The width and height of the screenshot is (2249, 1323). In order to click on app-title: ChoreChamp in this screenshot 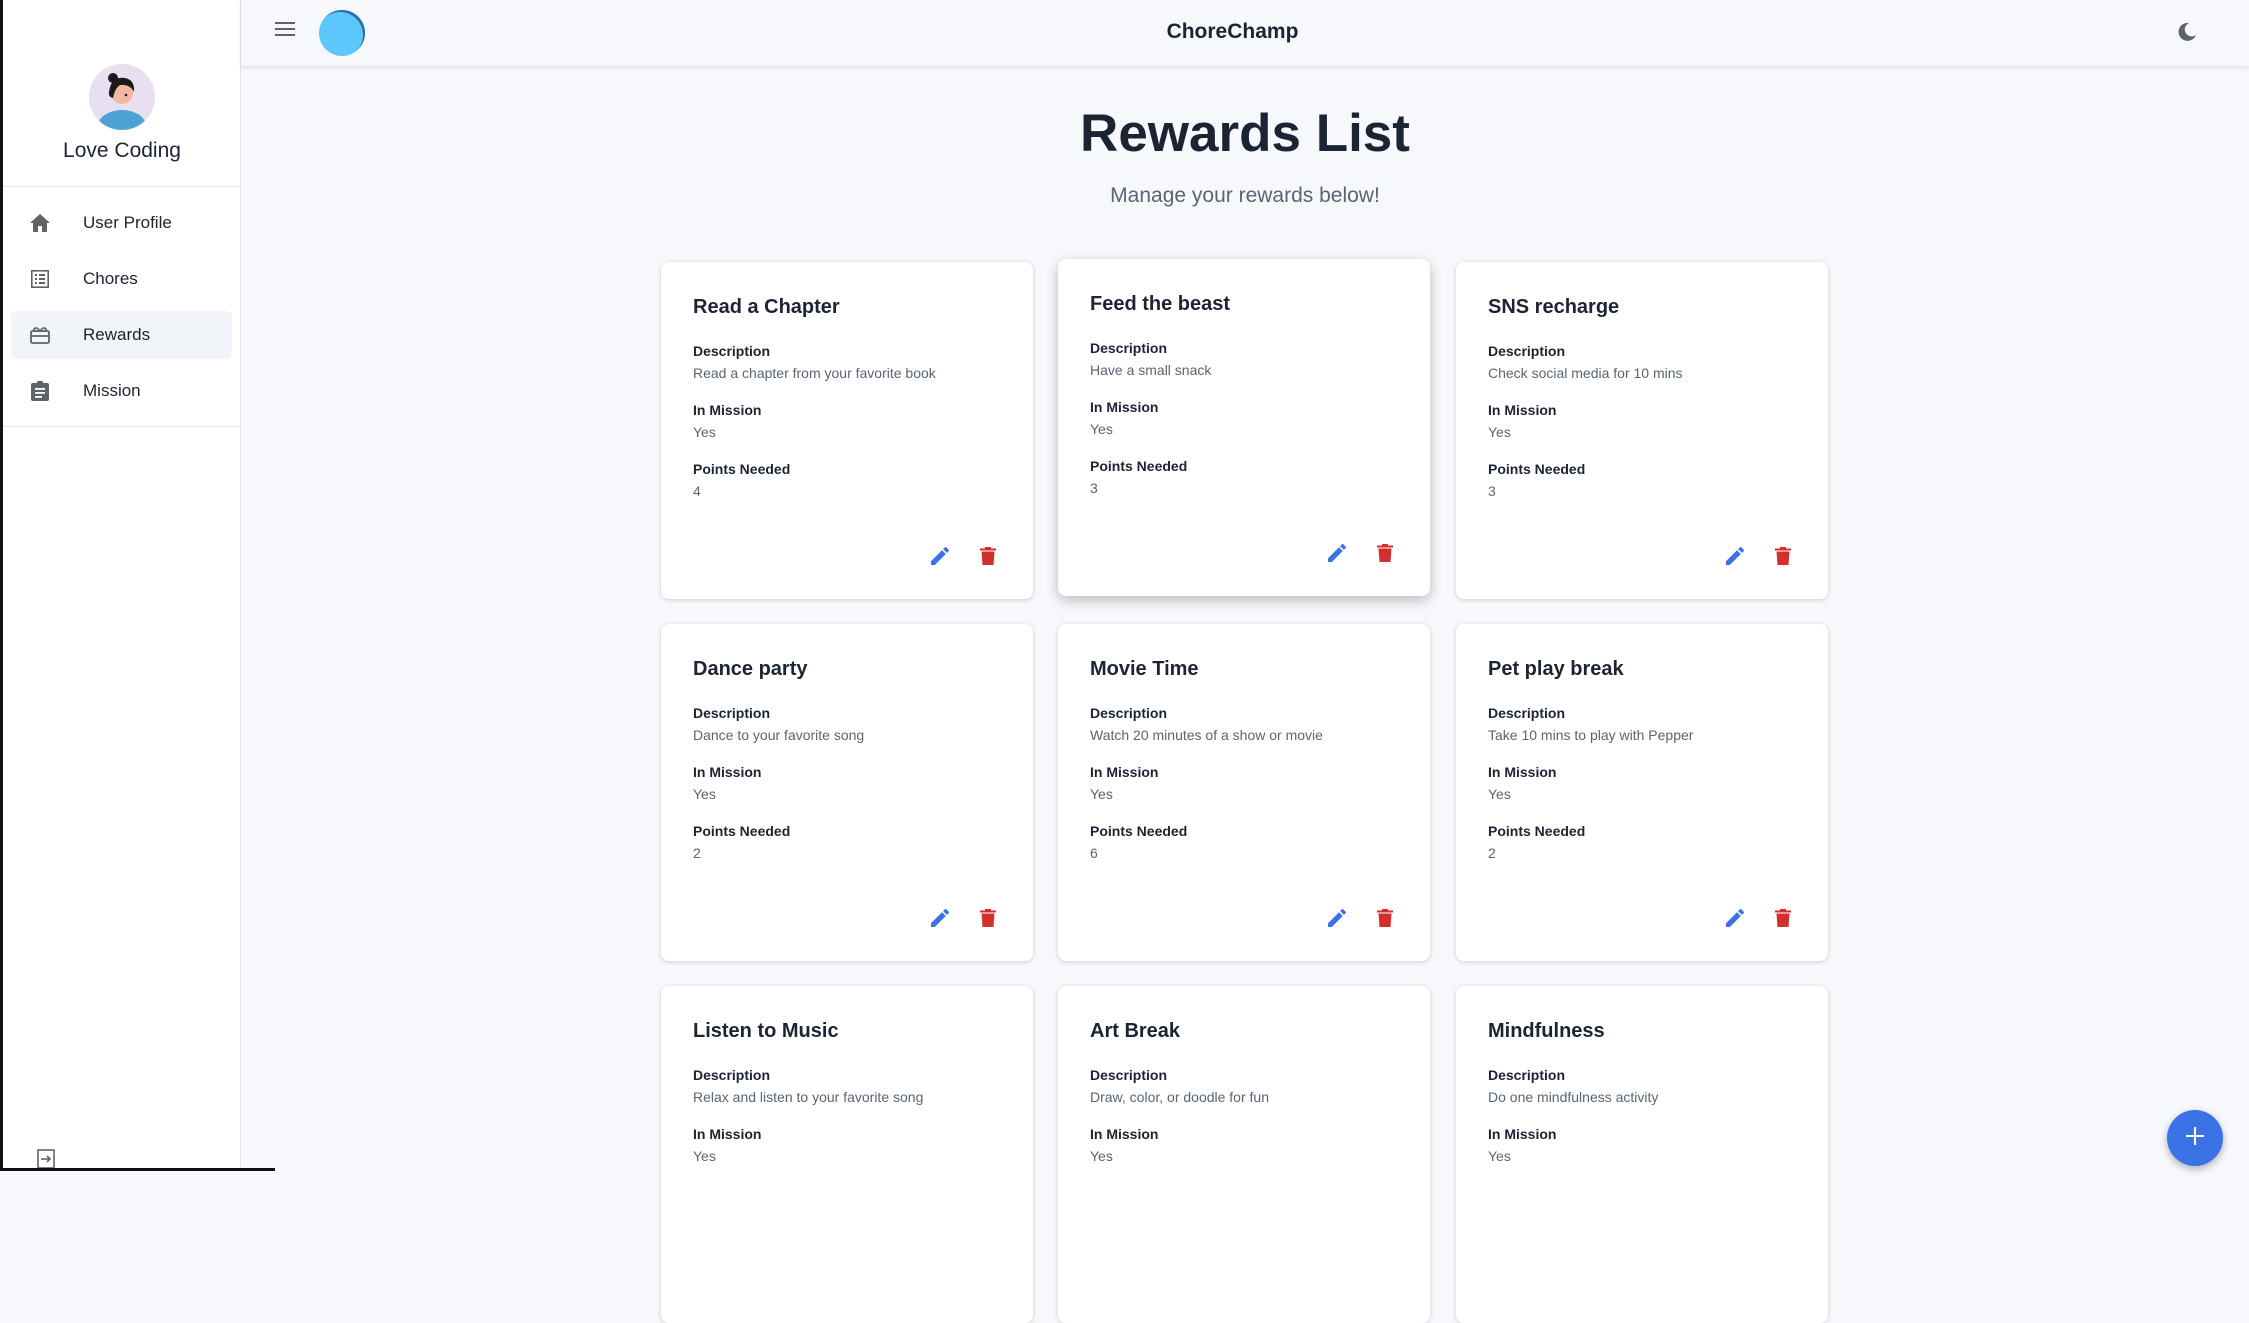, I will do `click(1232, 31)`.